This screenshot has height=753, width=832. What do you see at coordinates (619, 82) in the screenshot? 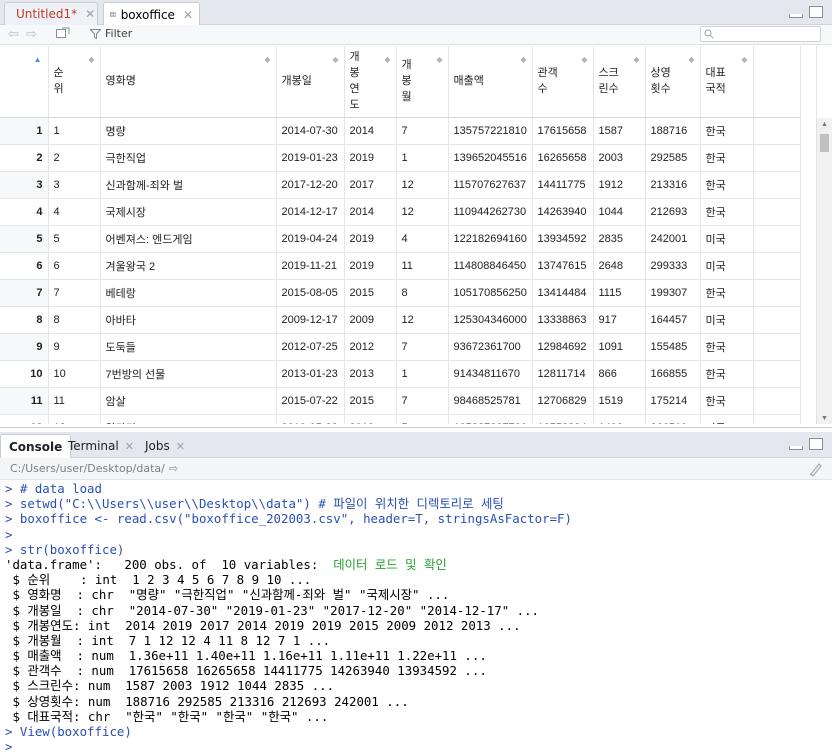
I see `column-header: 스크 린수 ◆` at bounding box center [619, 82].